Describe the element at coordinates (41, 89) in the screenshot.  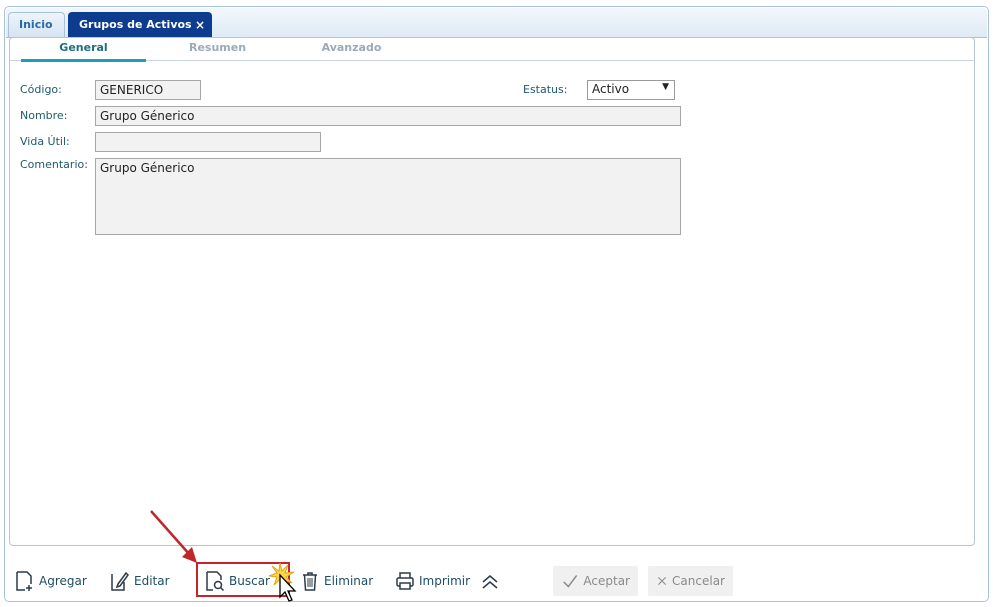
I see `codigo-label: Código:` at that location.